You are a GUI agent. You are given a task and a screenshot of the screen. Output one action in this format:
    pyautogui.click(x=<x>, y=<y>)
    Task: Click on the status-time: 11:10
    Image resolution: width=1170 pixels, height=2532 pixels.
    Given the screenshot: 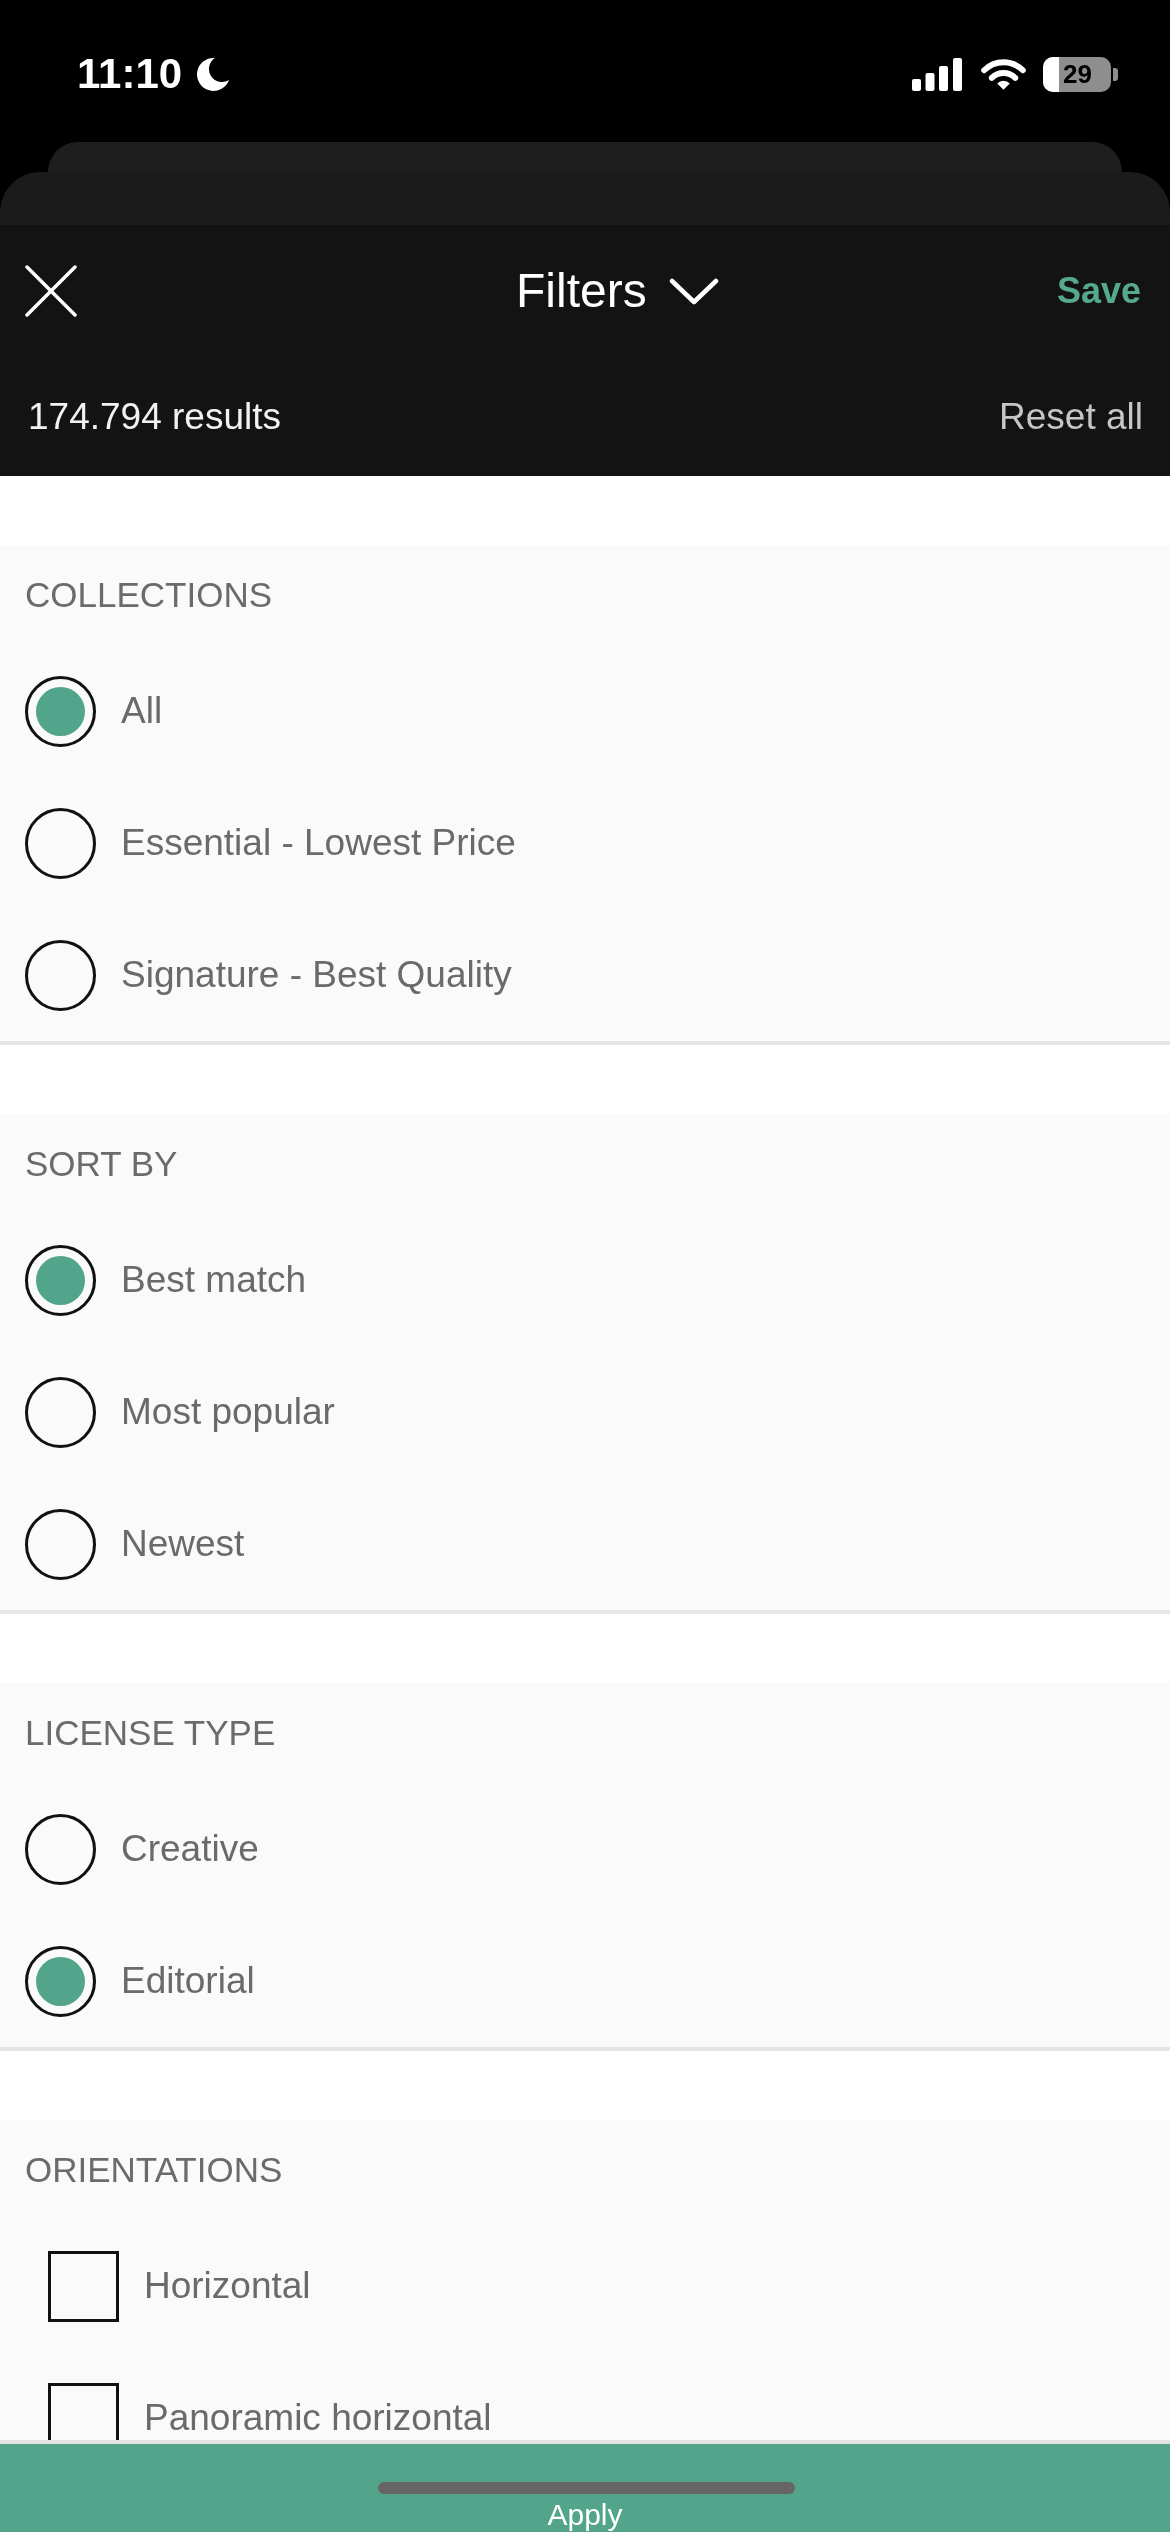 What is the action you would take?
    pyautogui.click(x=130, y=74)
    